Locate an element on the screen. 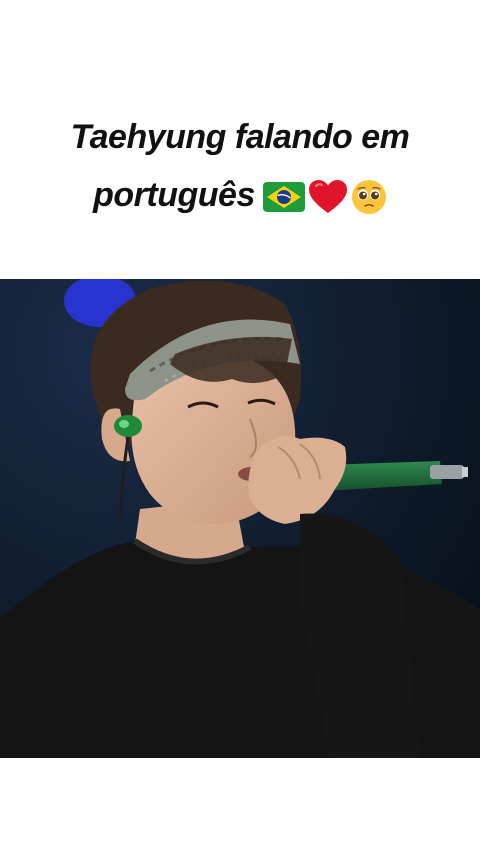  post-caption: Taehyung falando em português is located at coordinates (240, 166).